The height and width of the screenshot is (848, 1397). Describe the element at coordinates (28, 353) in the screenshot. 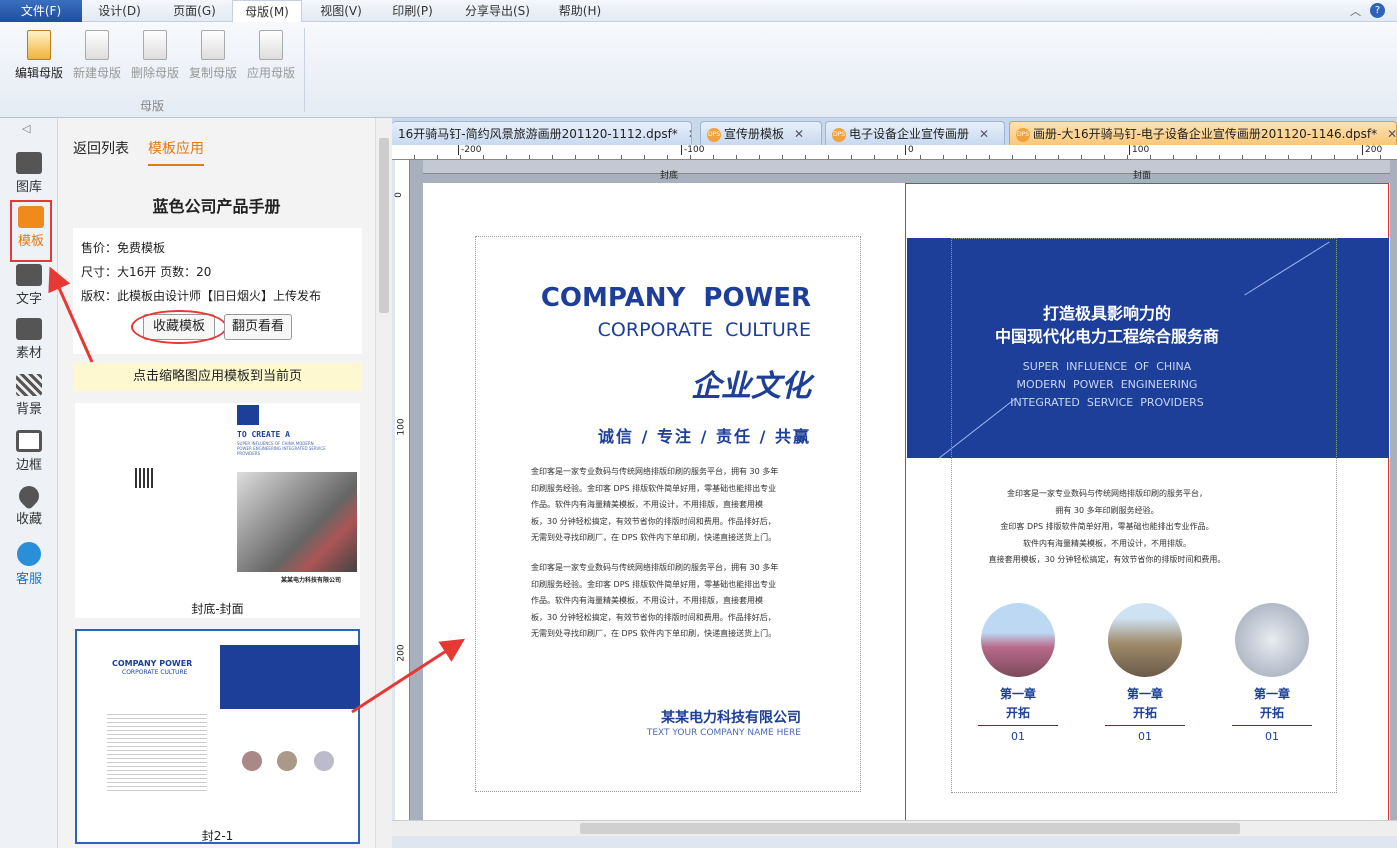

I see `label: 素材` at that location.